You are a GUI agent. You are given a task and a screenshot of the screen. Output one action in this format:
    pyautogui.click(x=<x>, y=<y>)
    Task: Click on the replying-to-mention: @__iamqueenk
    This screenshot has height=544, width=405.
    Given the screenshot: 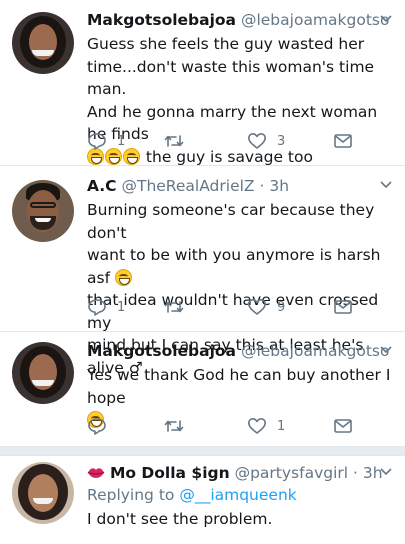 What is the action you would take?
    pyautogui.click(x=237, y=495)
    